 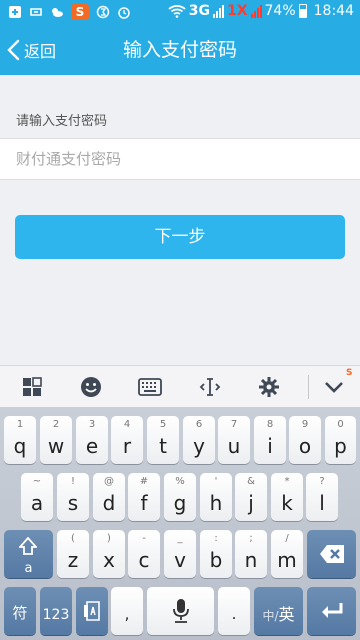 I want to click on key-q: 1q, so click(x=20, y=440).